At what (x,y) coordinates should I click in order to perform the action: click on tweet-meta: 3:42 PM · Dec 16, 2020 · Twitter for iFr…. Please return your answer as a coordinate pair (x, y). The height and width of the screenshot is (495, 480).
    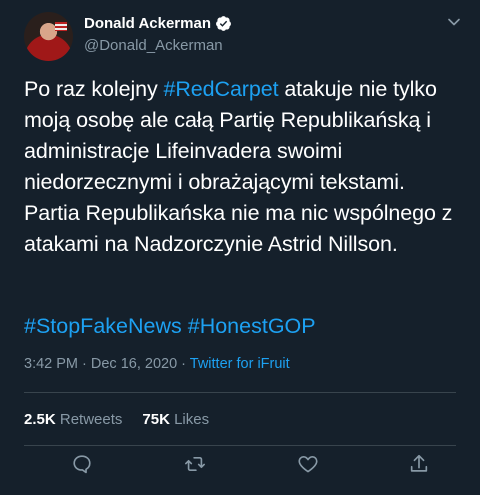
    Looking at the image, I should click on (157, 364).